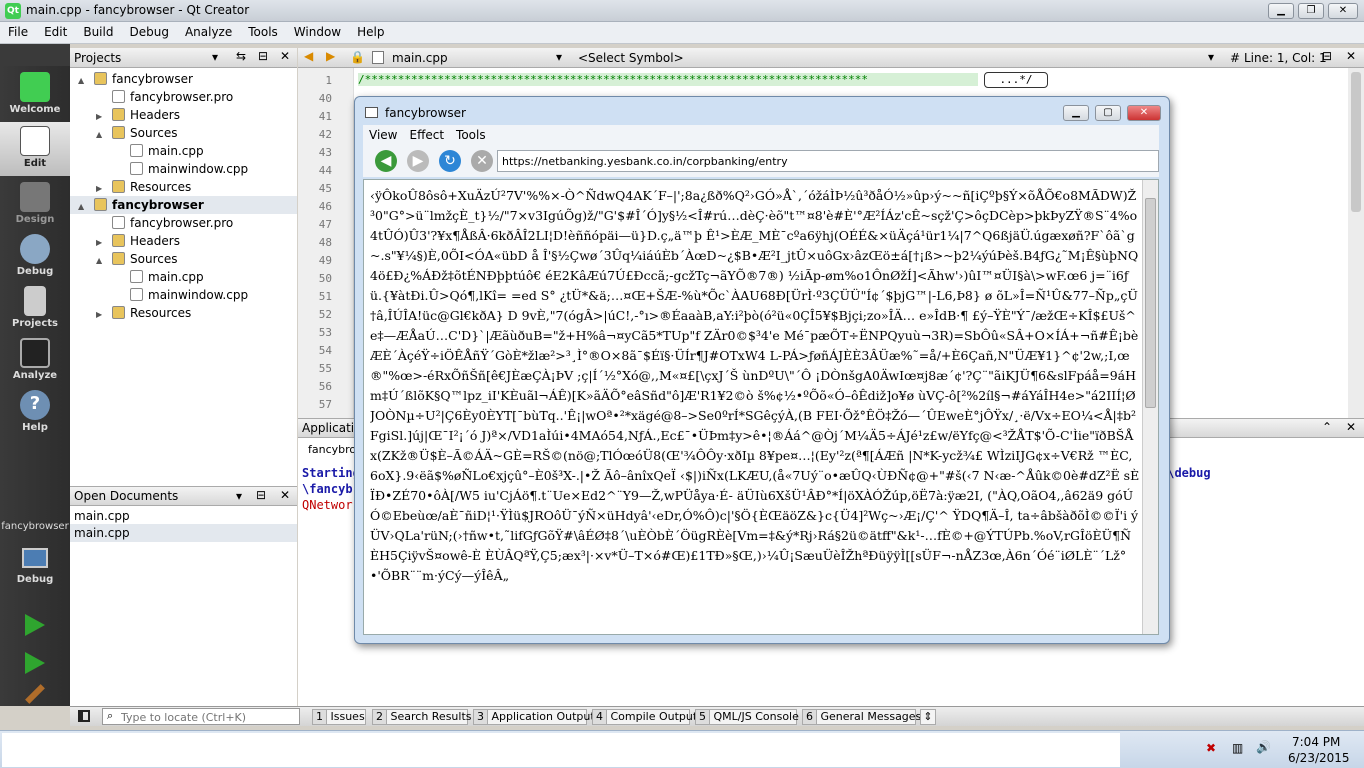  Describe the element at coordinates (239, 496) in the screenshot. I see `dropdown-icon: ▾` at that location.